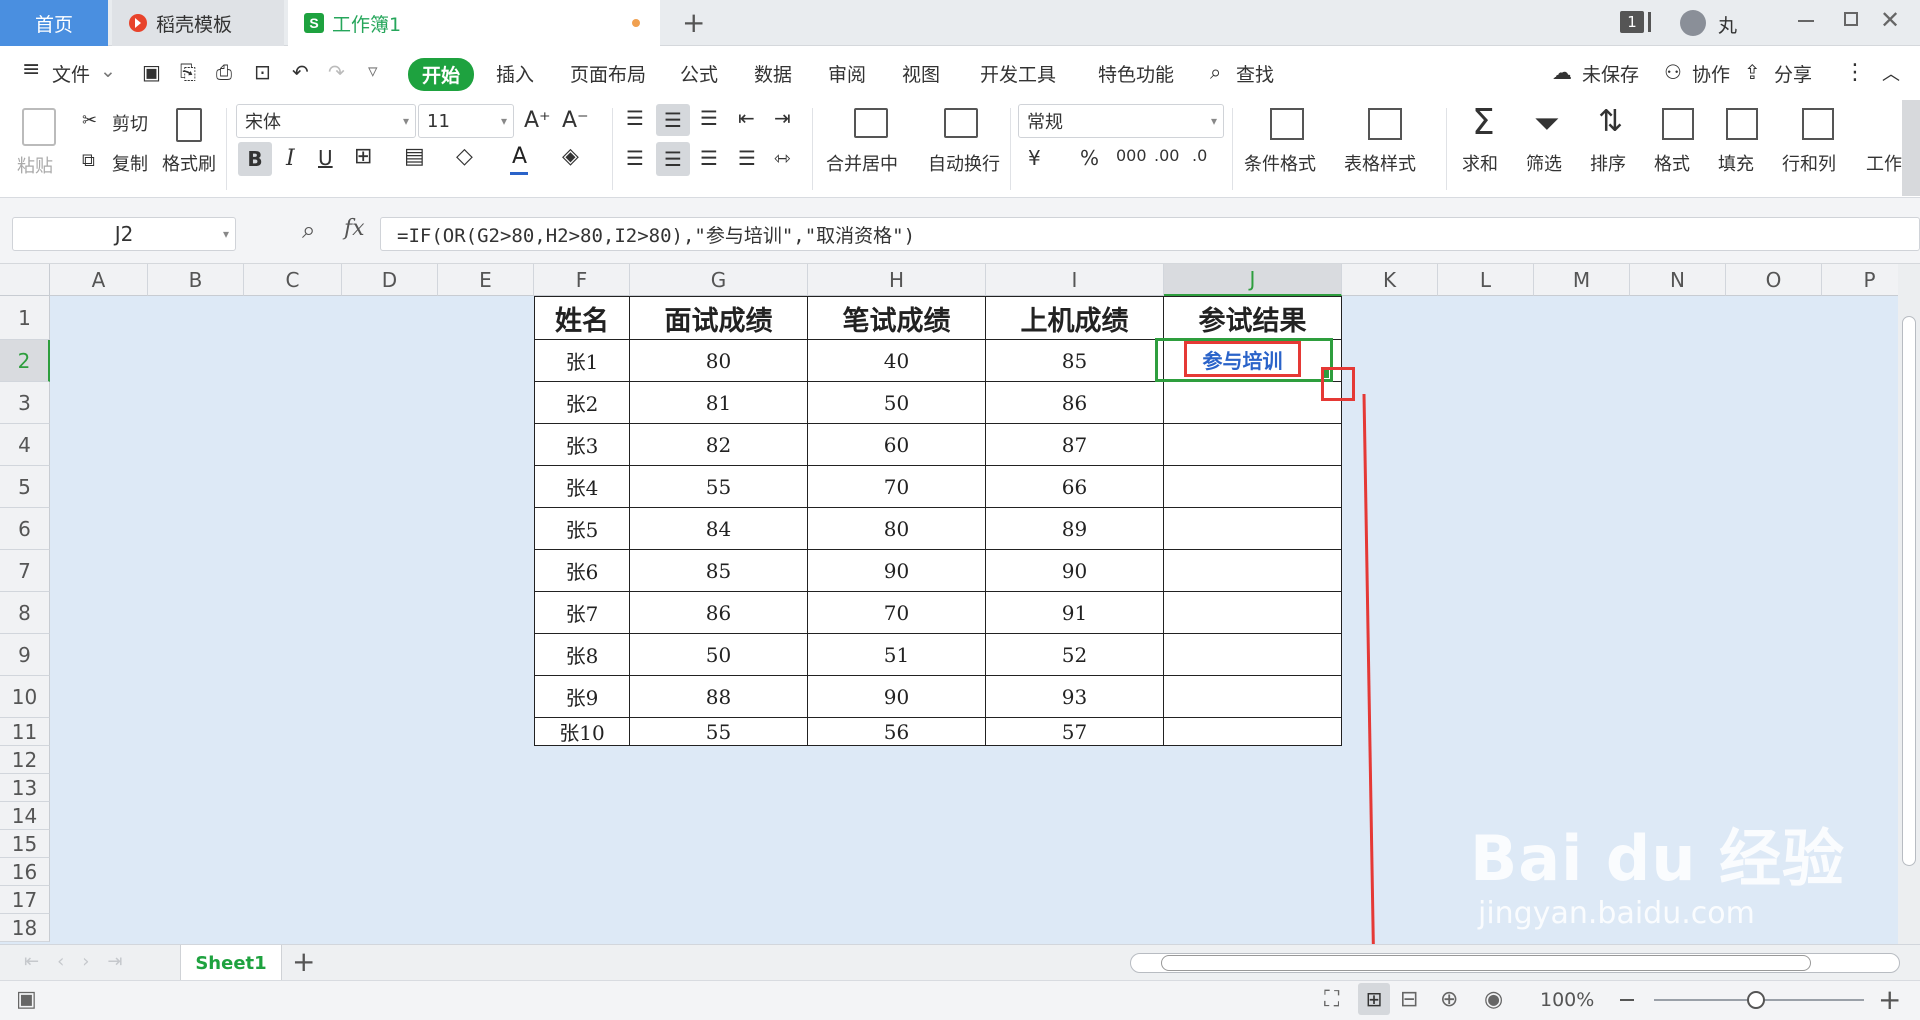 This screenshot has height=1020, width=1920. I want to click on copy-icon: ⧉, so click(88, 160).